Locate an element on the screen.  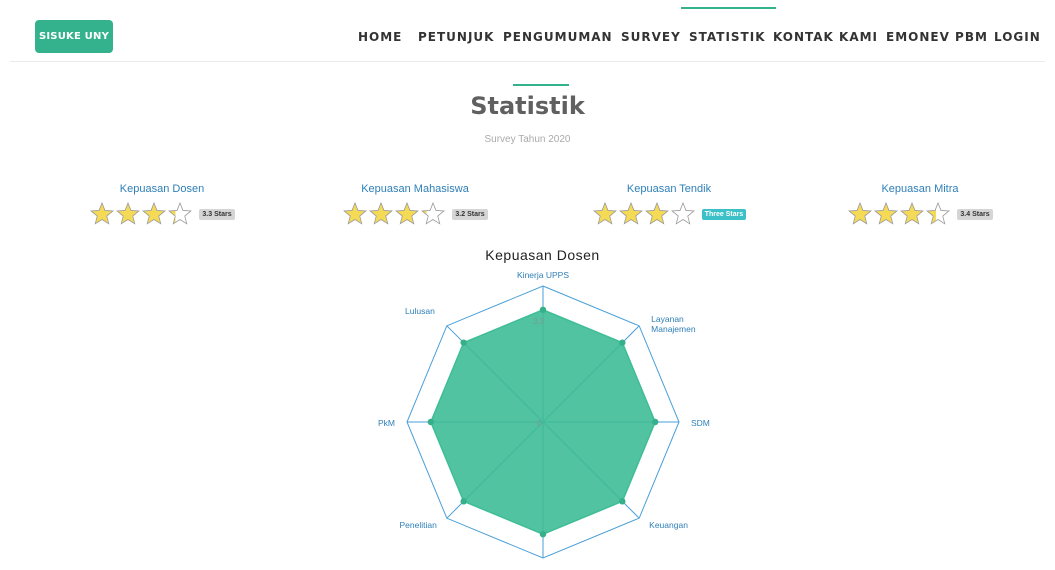
nav-pengumuman: PENGUMUMAN is located at coordinates (558, 37).